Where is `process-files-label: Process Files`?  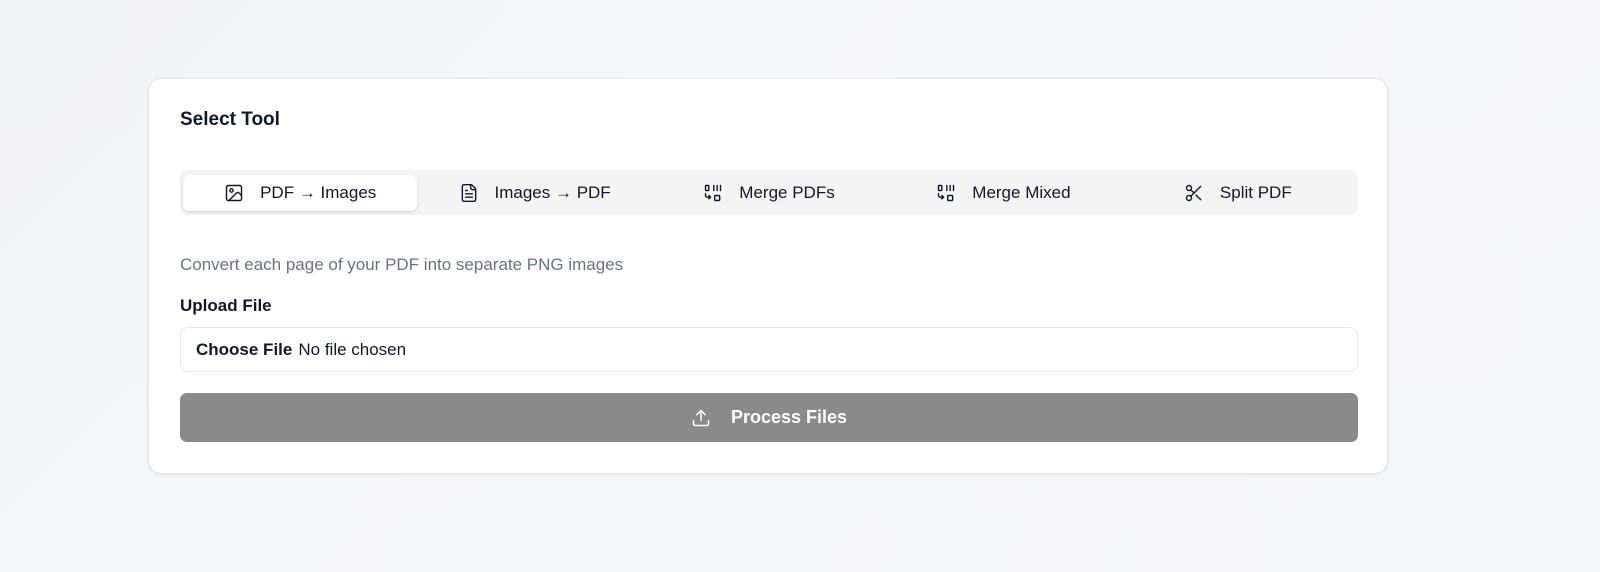 process-files-label: Process Files is located at coordinates (789, 417).